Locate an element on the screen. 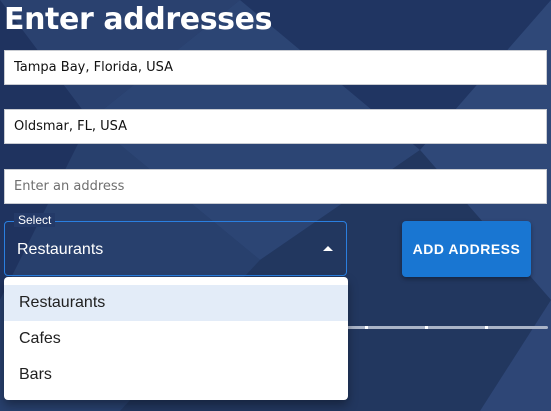 The image size is (551, 411). select-label: Select is located at coordinates (35, 220).